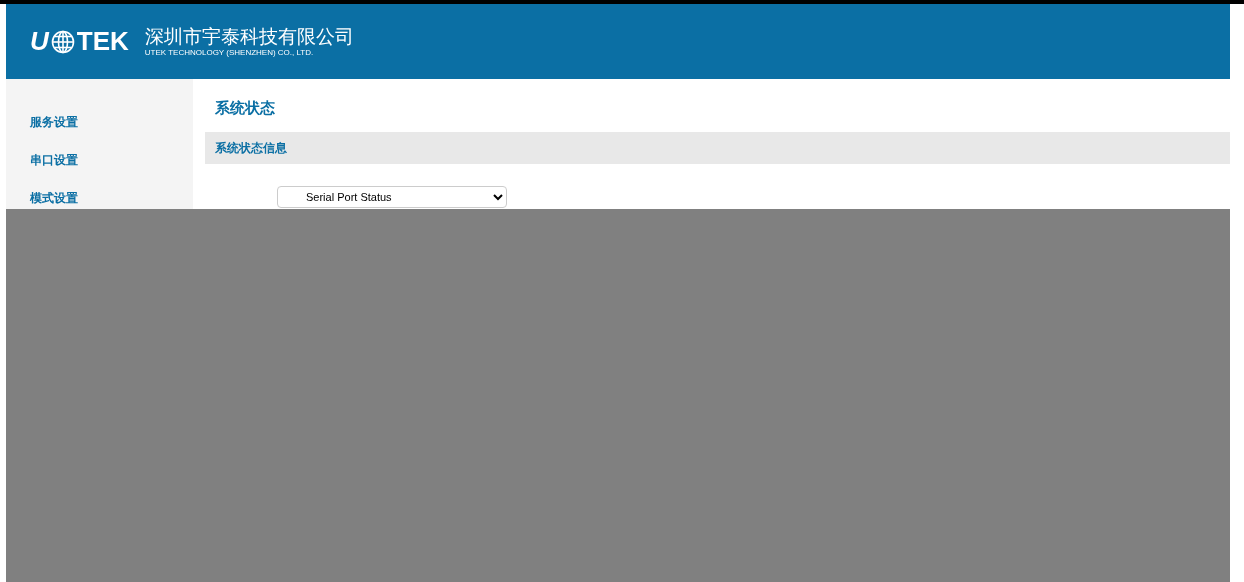 The image size is (1244, 582). Describe the element at coordinates (229, 53) in the screenshot. I see `company-english-name: UTEK TECHNOLOGY (SHENZHEN) CO., LTD.` at that location.